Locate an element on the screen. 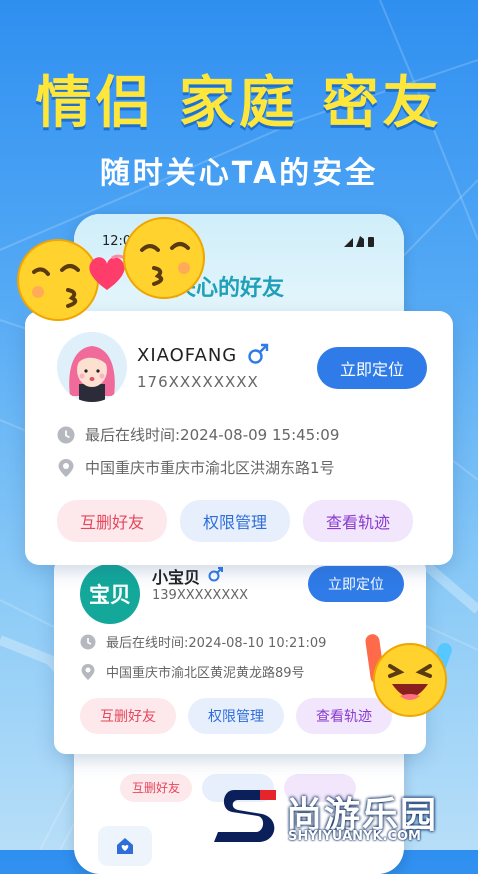 The image size is (478, 874). last-online-row-1: 最后在线时间:2024-08-09 15:45:09 is located at coordinates (198, 434).